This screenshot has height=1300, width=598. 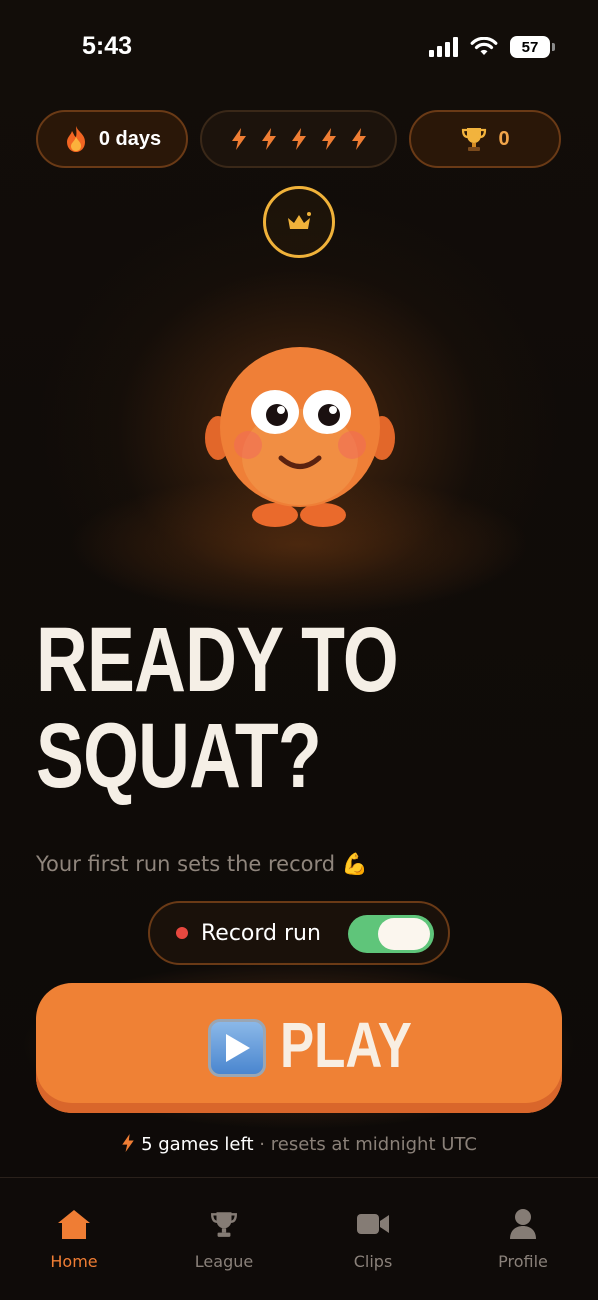 I want to click on tab-league-label: League, so click(x=224, y=1261).